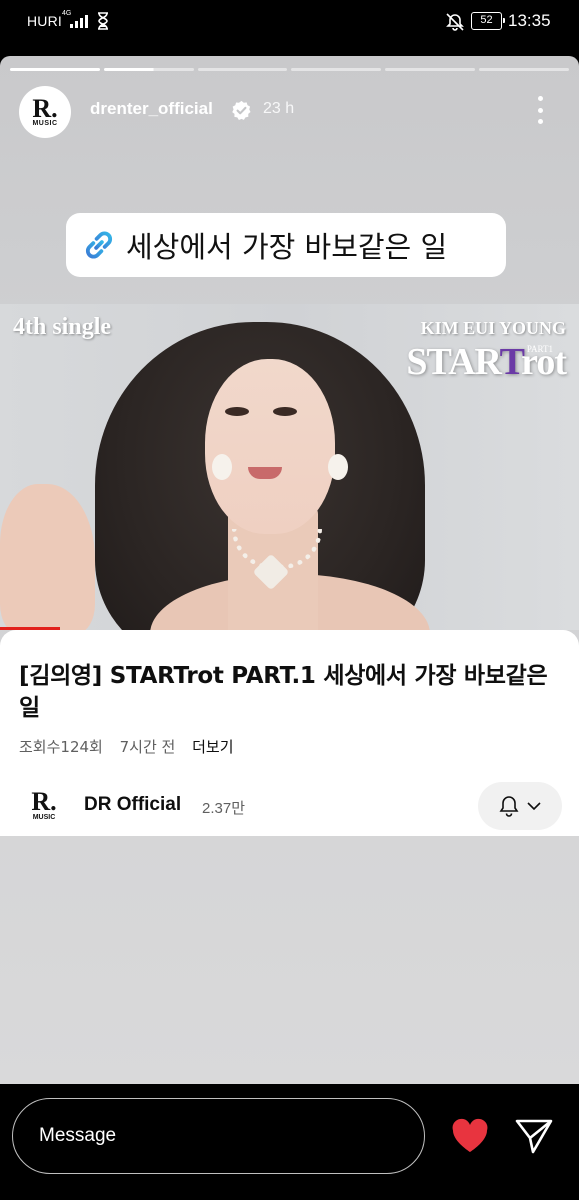 This screenshot has height=1200, width=579. What do you see at coordinates (529, 20) in the screenshot?
I see `clock: 13:35` at bounding box center [529, 20].